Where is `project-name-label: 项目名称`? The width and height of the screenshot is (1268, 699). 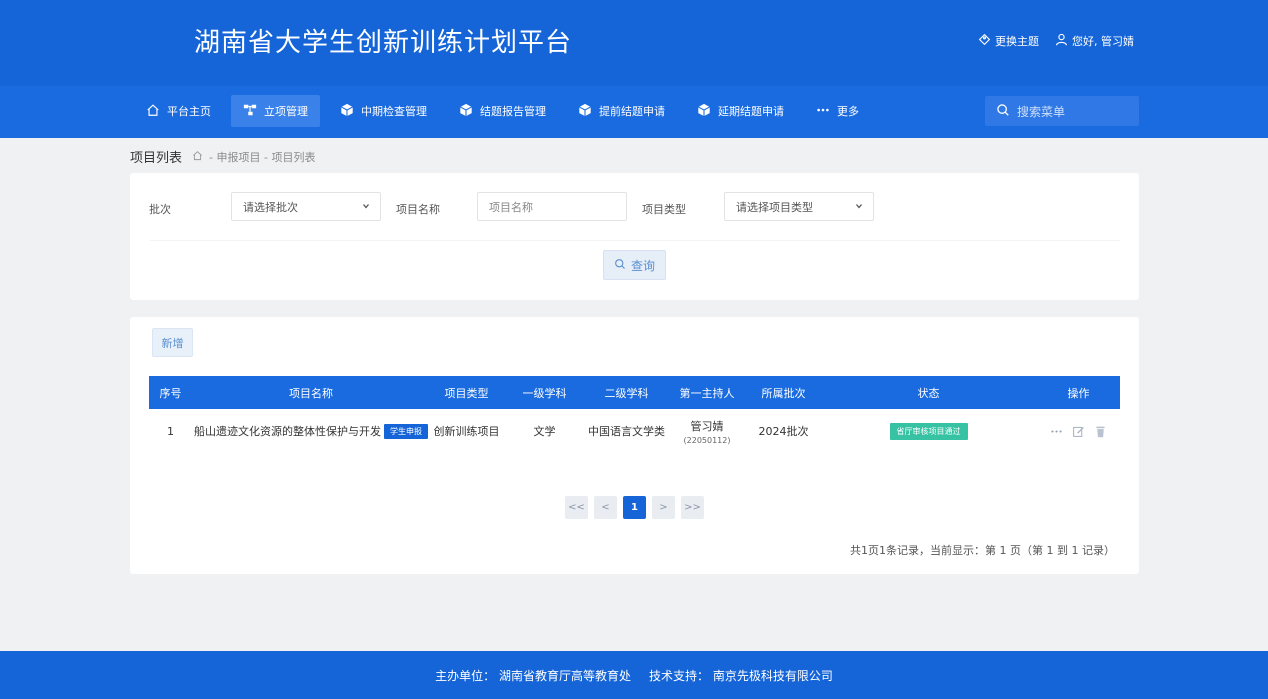
project-name-label: 项目名称 is located at coordinates (418, 209).